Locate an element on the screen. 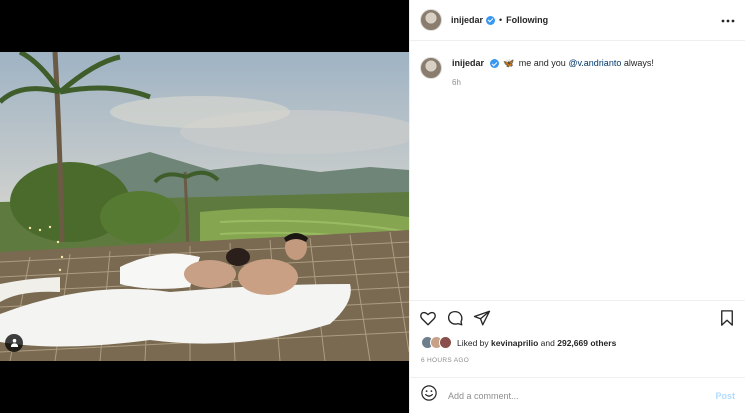 The image size is (745, 413). person-icon is located at coordinates (14, 343).